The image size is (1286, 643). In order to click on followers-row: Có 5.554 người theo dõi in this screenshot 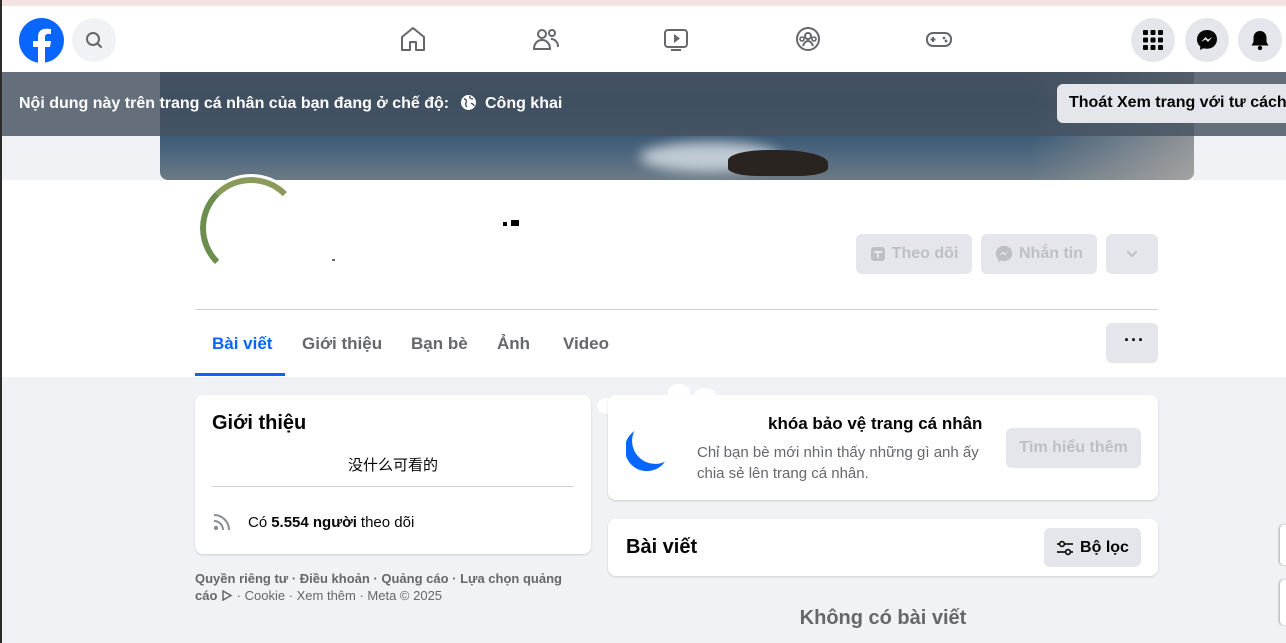, I will do `click(313, 522)`.